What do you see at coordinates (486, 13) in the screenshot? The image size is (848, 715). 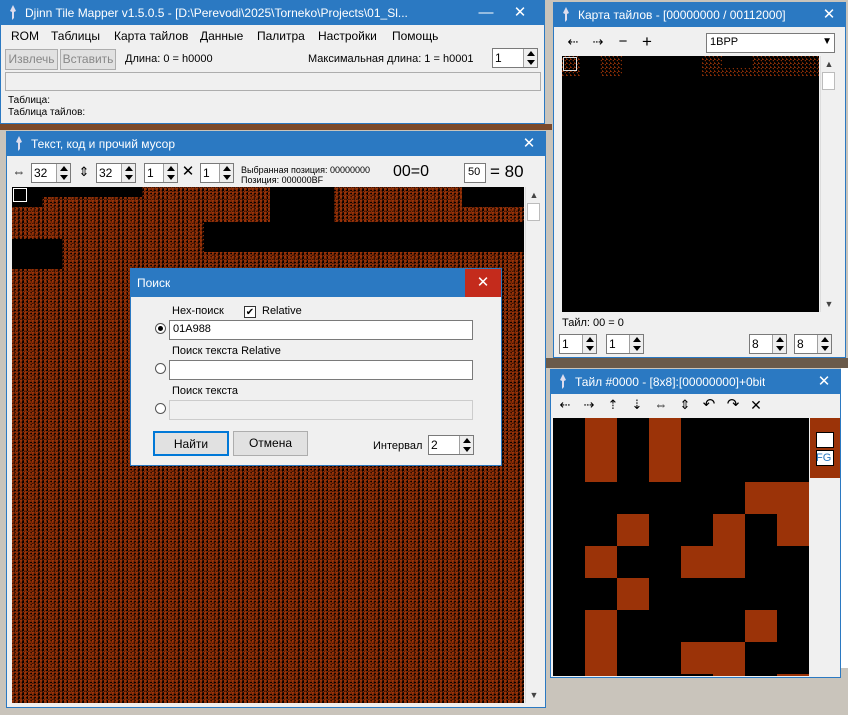 I see `minimize-icon: —` at bounding box center [486, 13].